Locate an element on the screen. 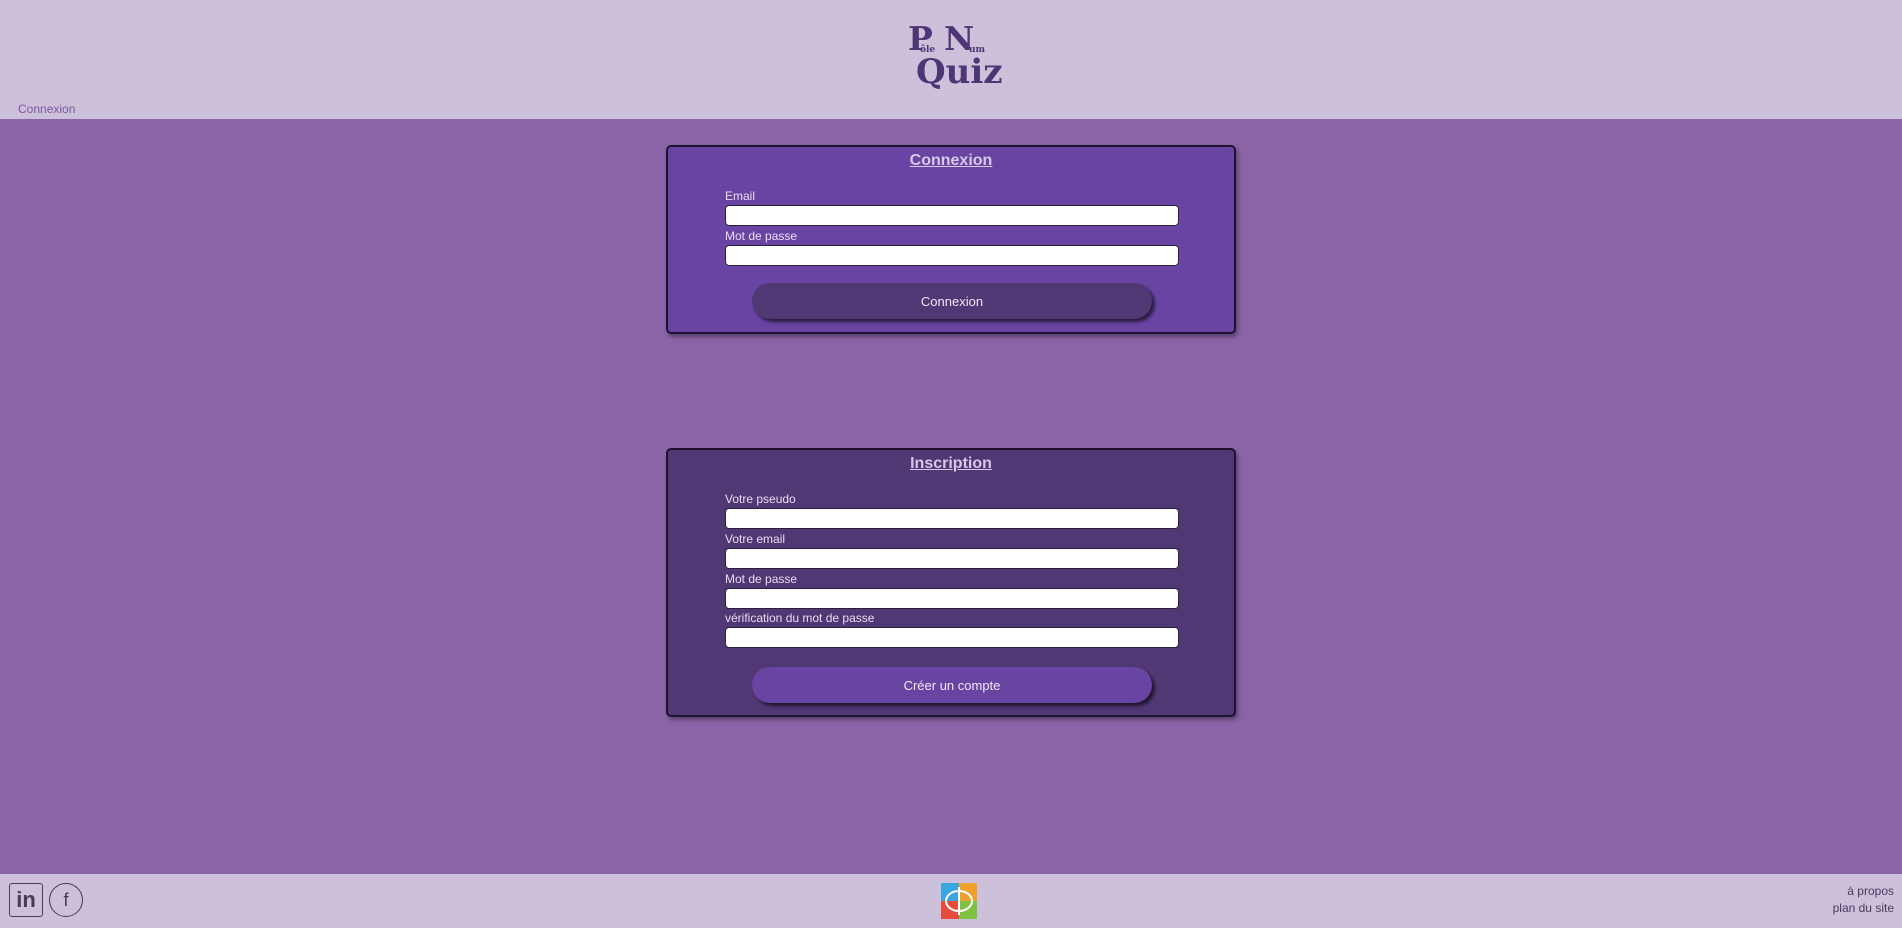 This screenshot has height=928, width=1902. linkedin-icon-glyph: in is located at coordinates (26, 899).